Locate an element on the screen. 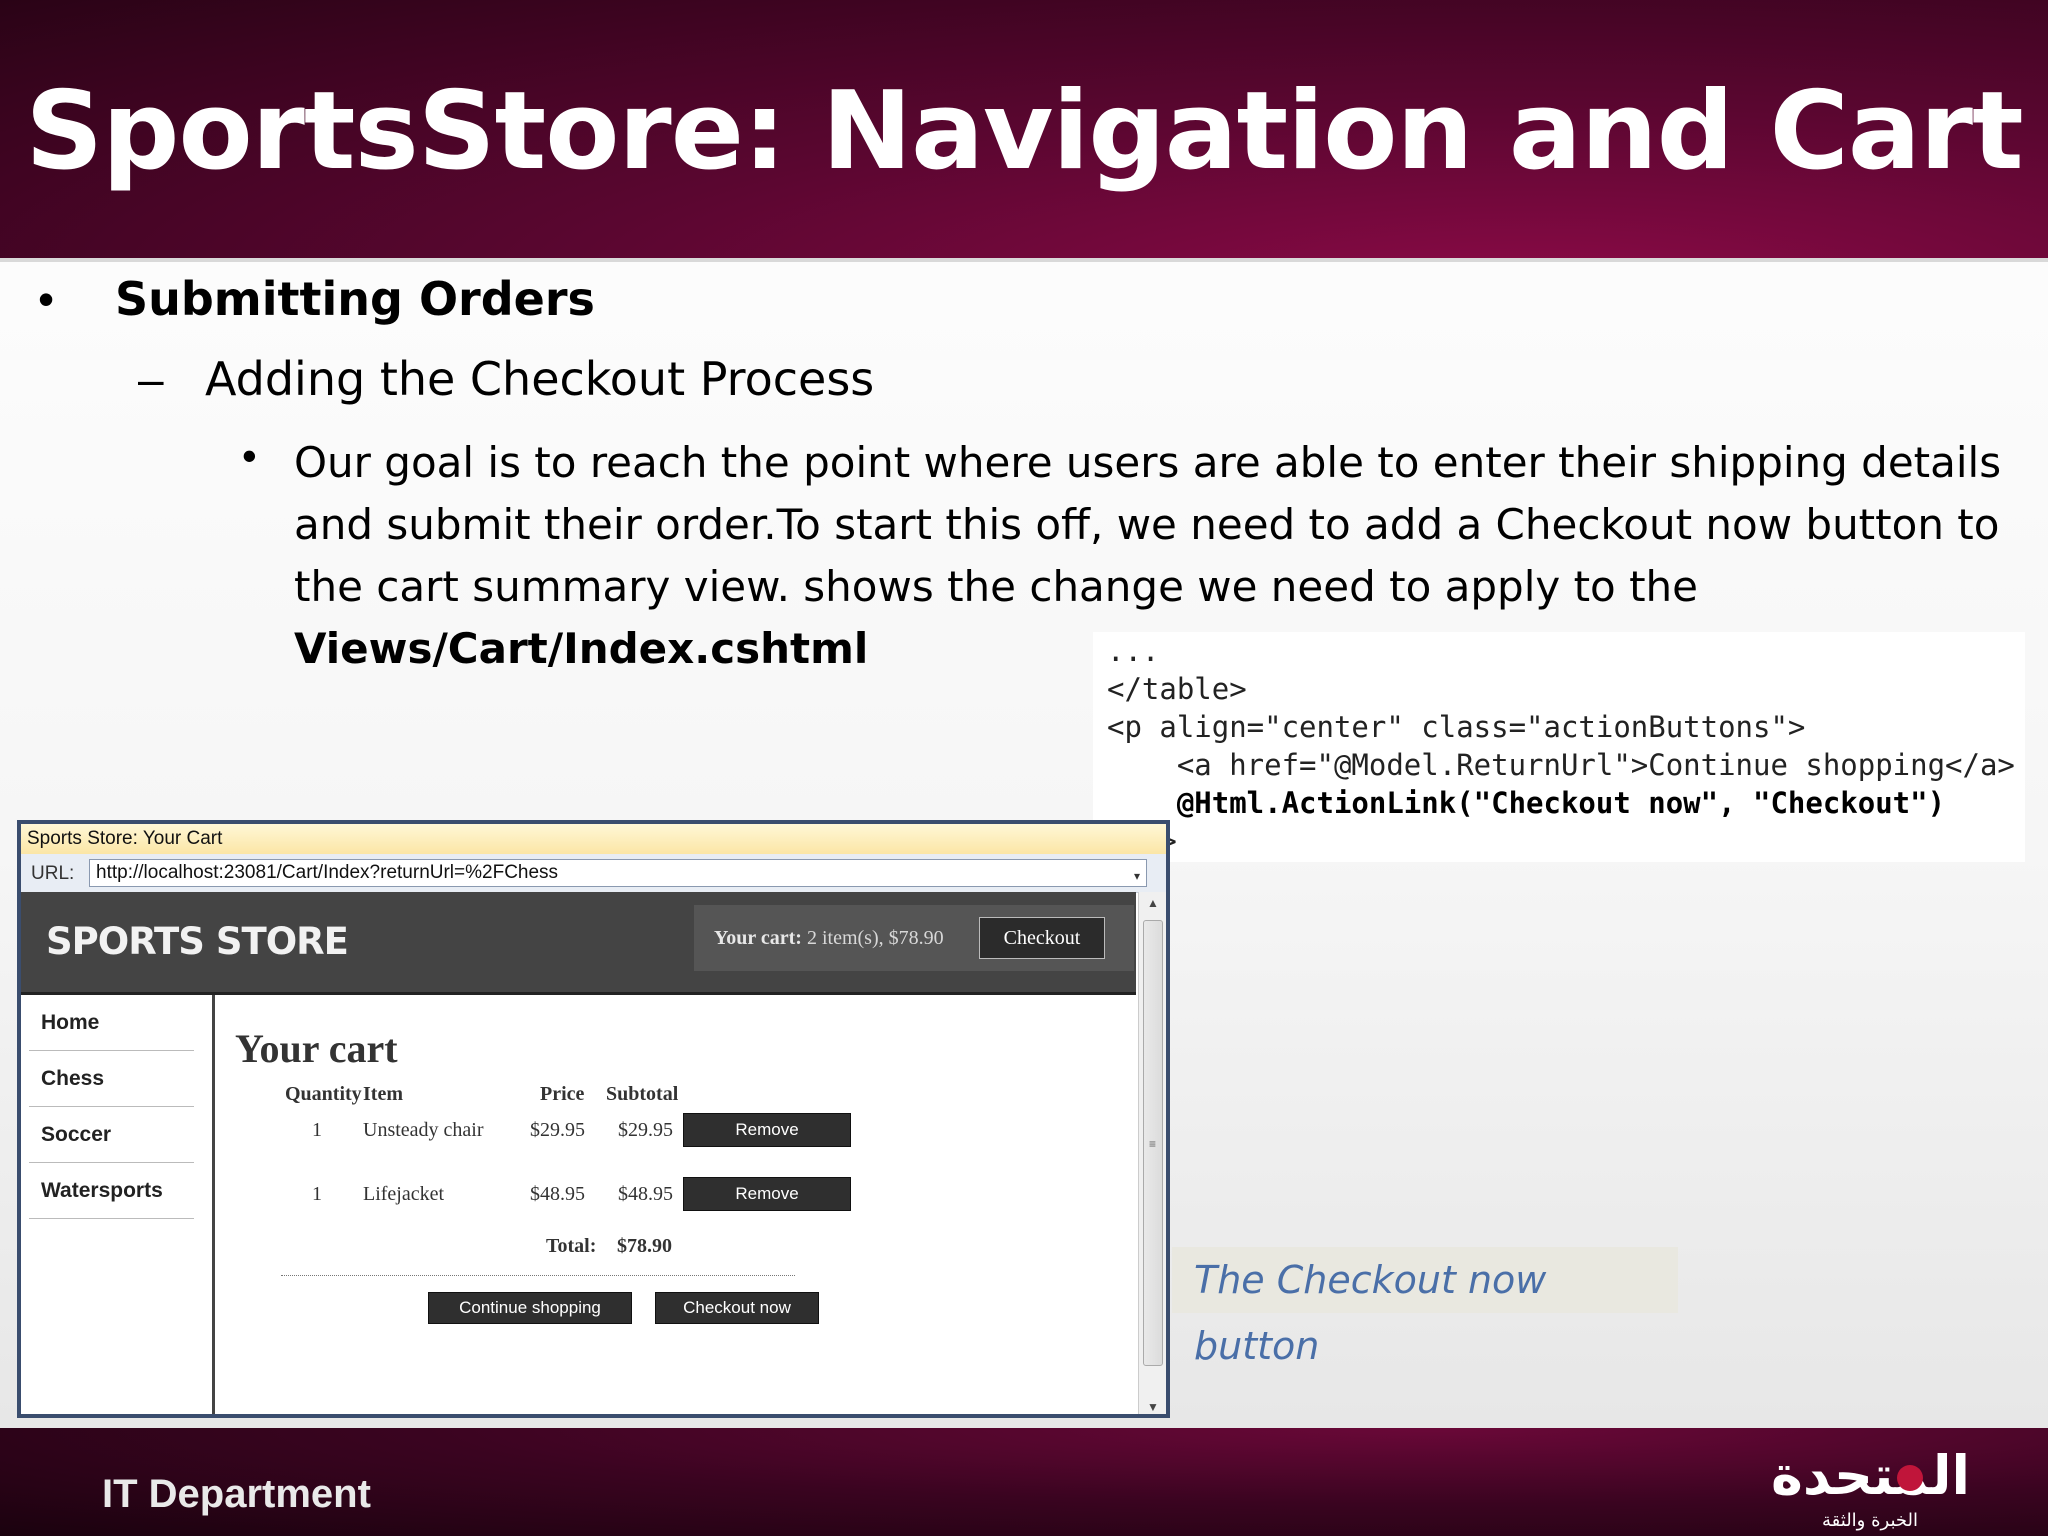  cart-summary-text: Your cart: 2 item(s), $78.90 is located at coordinates (829, 938).